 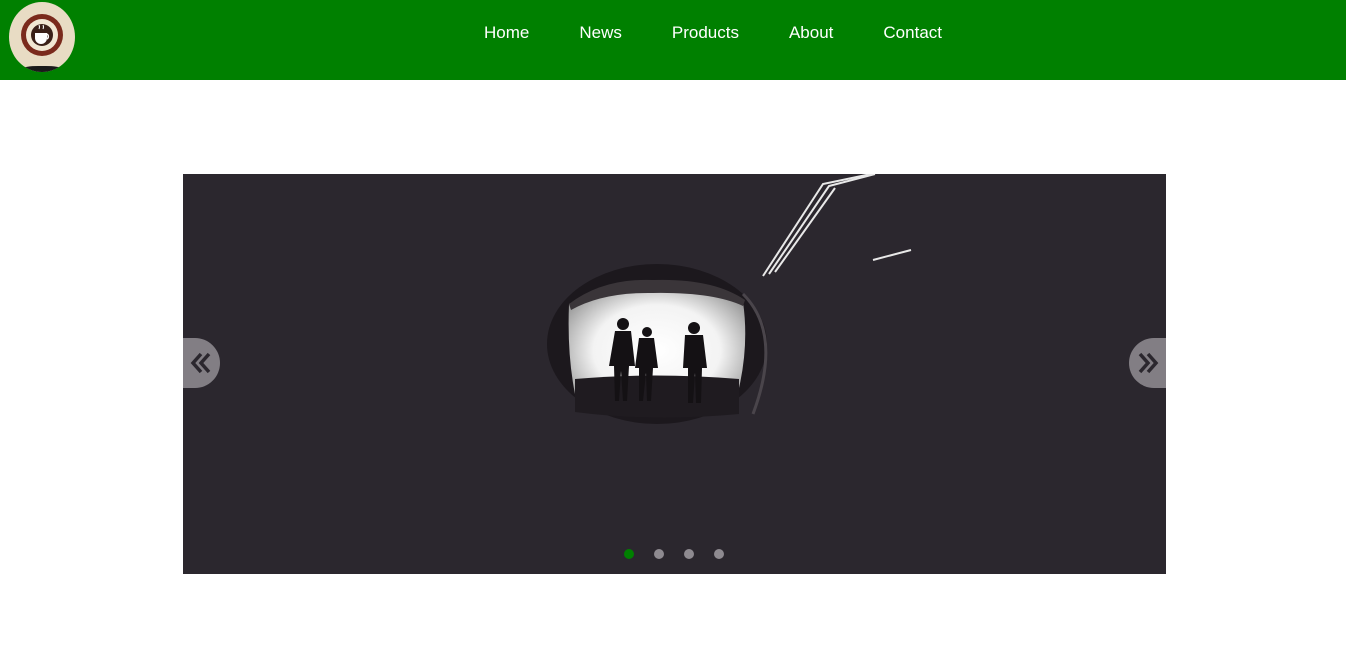 I want to click on double-chevron-right-icon, so click(x=1148, y=363).